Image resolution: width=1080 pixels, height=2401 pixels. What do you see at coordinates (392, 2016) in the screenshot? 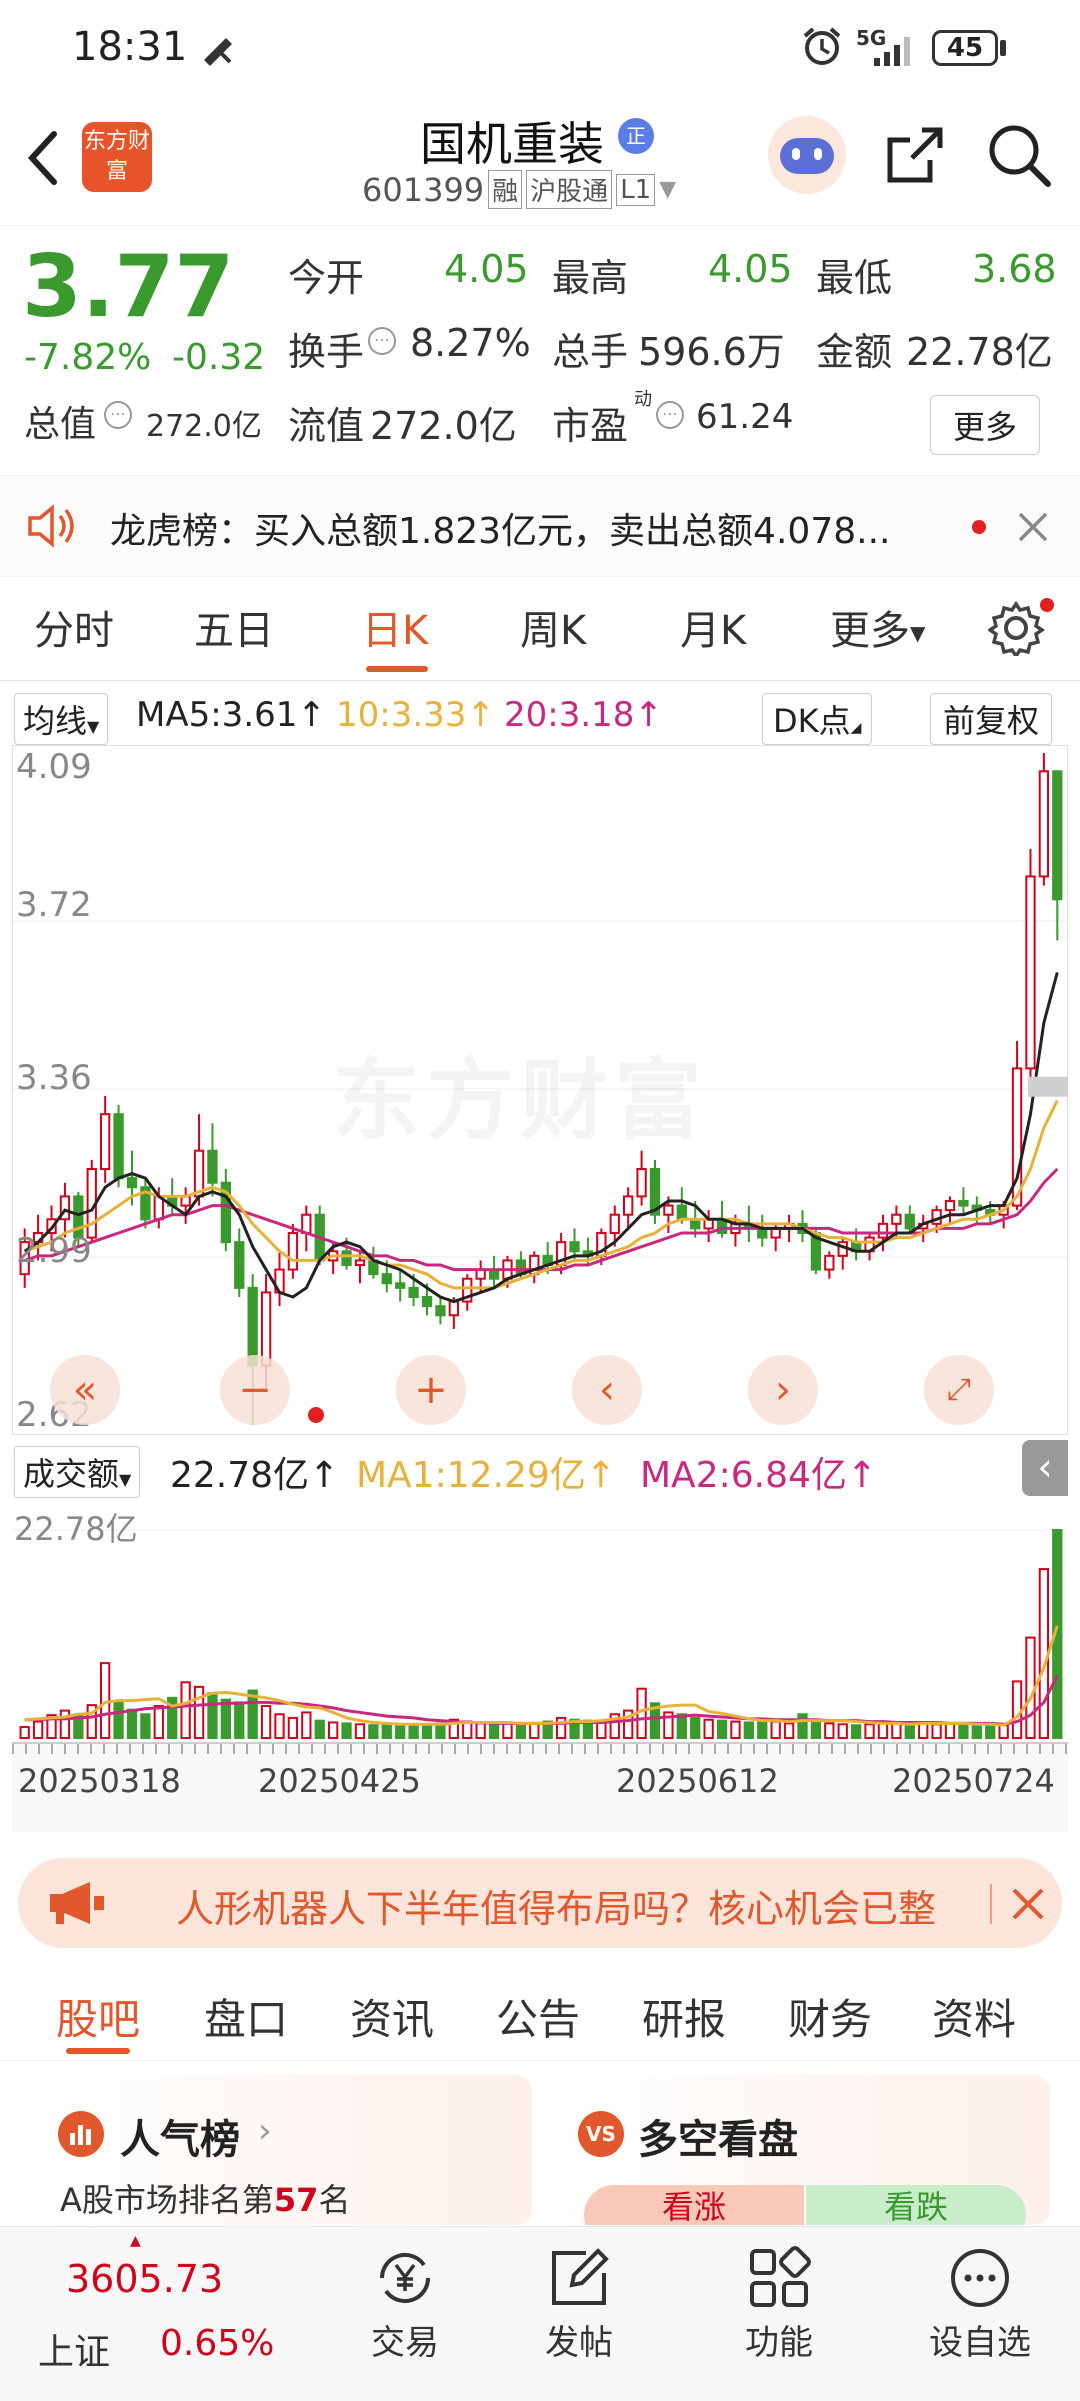
I see `tab-news: 资讯` at bounding box center [392, 2016].